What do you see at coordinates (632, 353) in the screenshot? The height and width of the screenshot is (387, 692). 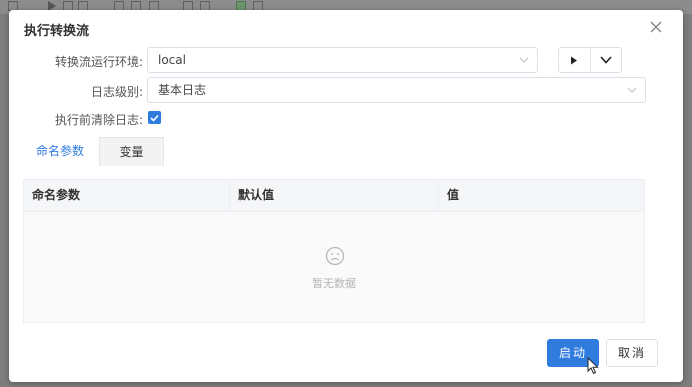 I see `cancel-button: 取消` at bounding box center [632, 353].